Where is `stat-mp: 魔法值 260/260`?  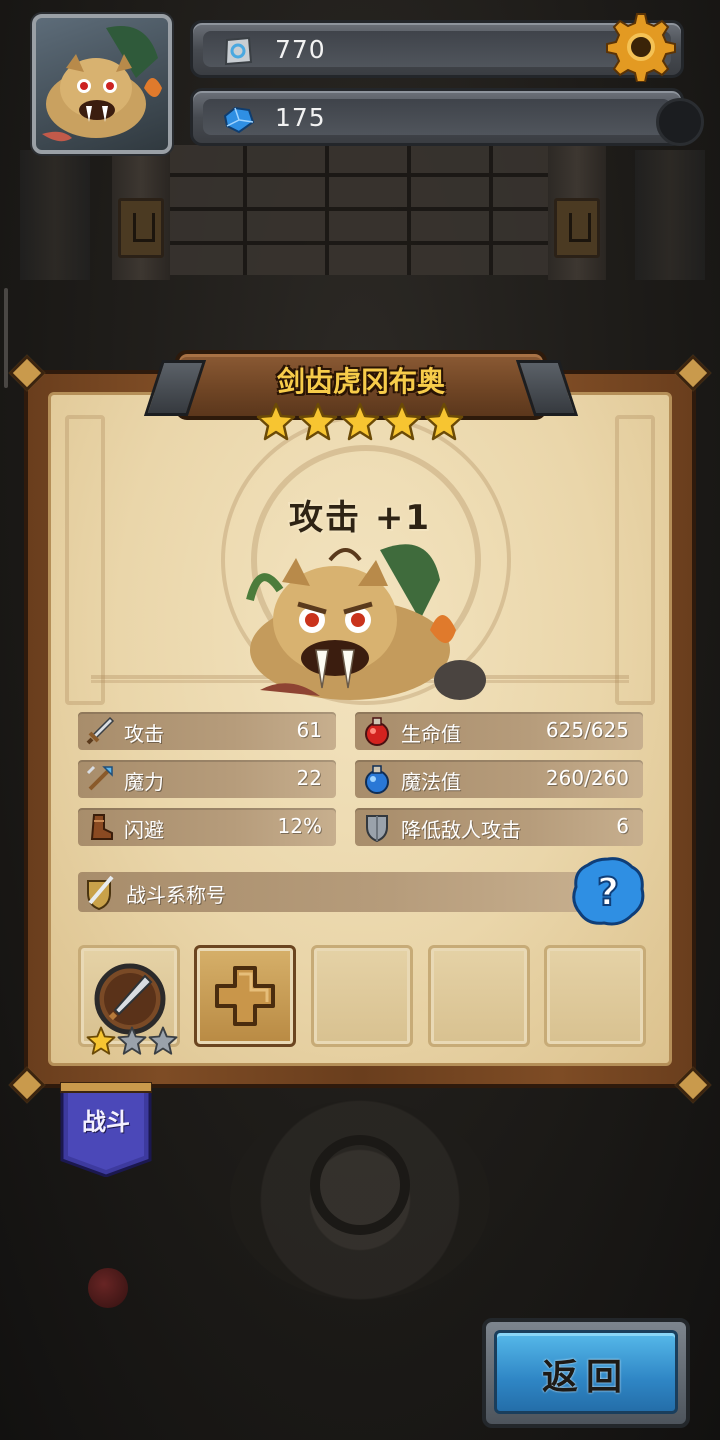 stat-mp: 魔法值 260/260 is located at coordinates (499, 779).